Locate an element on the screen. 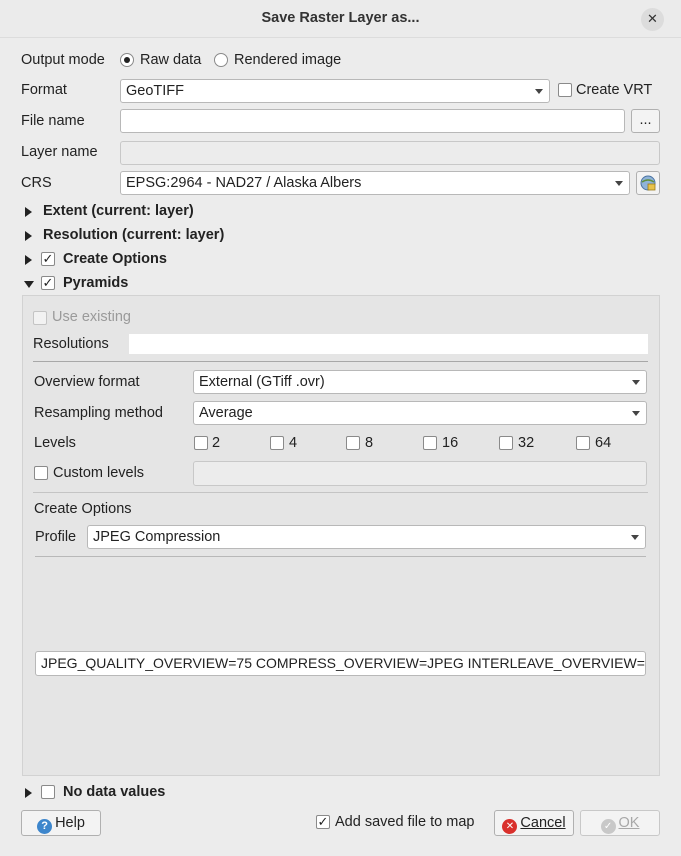 The height and width of the screenshot is (856, 681). crs-label: CRS is located at coordinates (36, 183).